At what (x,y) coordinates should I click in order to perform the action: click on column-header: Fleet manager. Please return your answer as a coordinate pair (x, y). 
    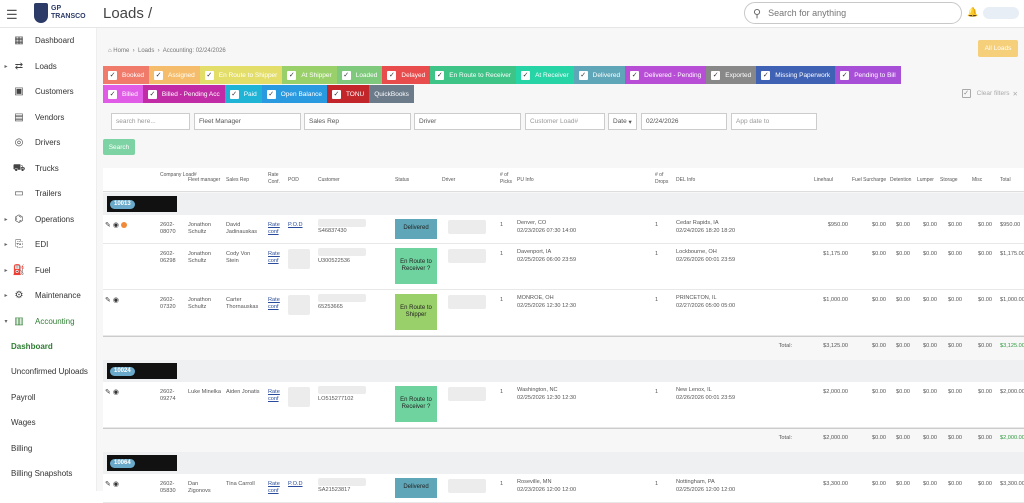
    Looking at the image, I should click on (208, 180).